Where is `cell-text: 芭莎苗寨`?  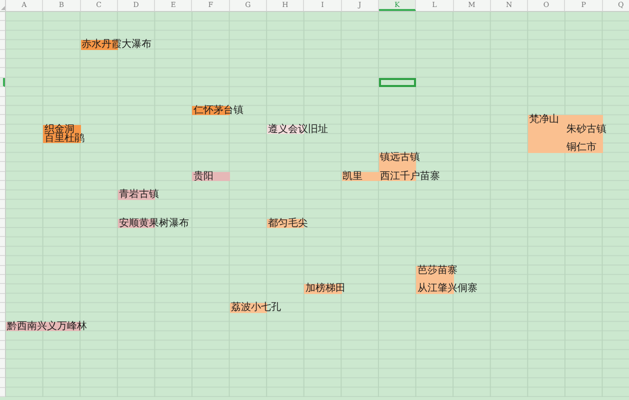 cell-text: 芭莎苗寨 is located at coordinates (437, 270).